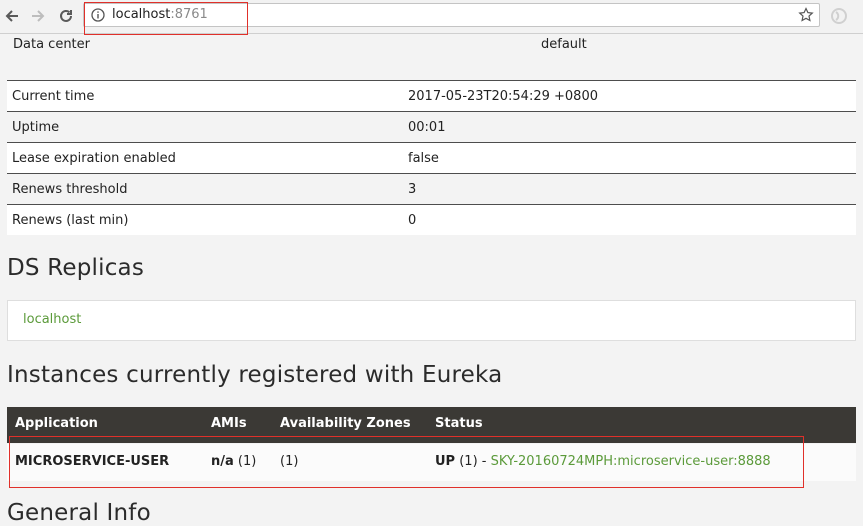 The image size is (863, 526). I want to click on amis-cell: n/a (1), so click(233, 461).